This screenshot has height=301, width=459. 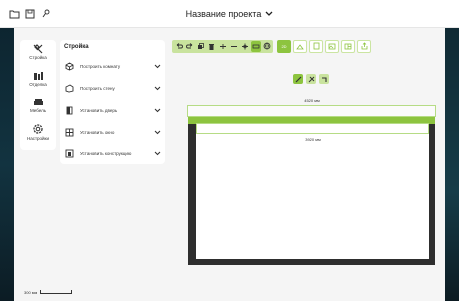 I want to click on edit-wall-icon, so click(x=298, y=79).